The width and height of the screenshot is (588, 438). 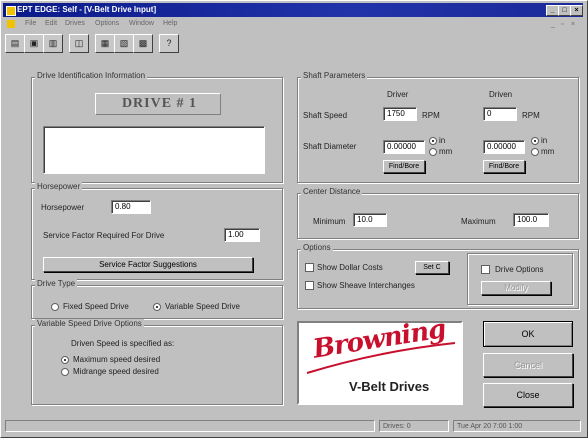 I want to click on menu-window: Window, so click(x=141, y=24).